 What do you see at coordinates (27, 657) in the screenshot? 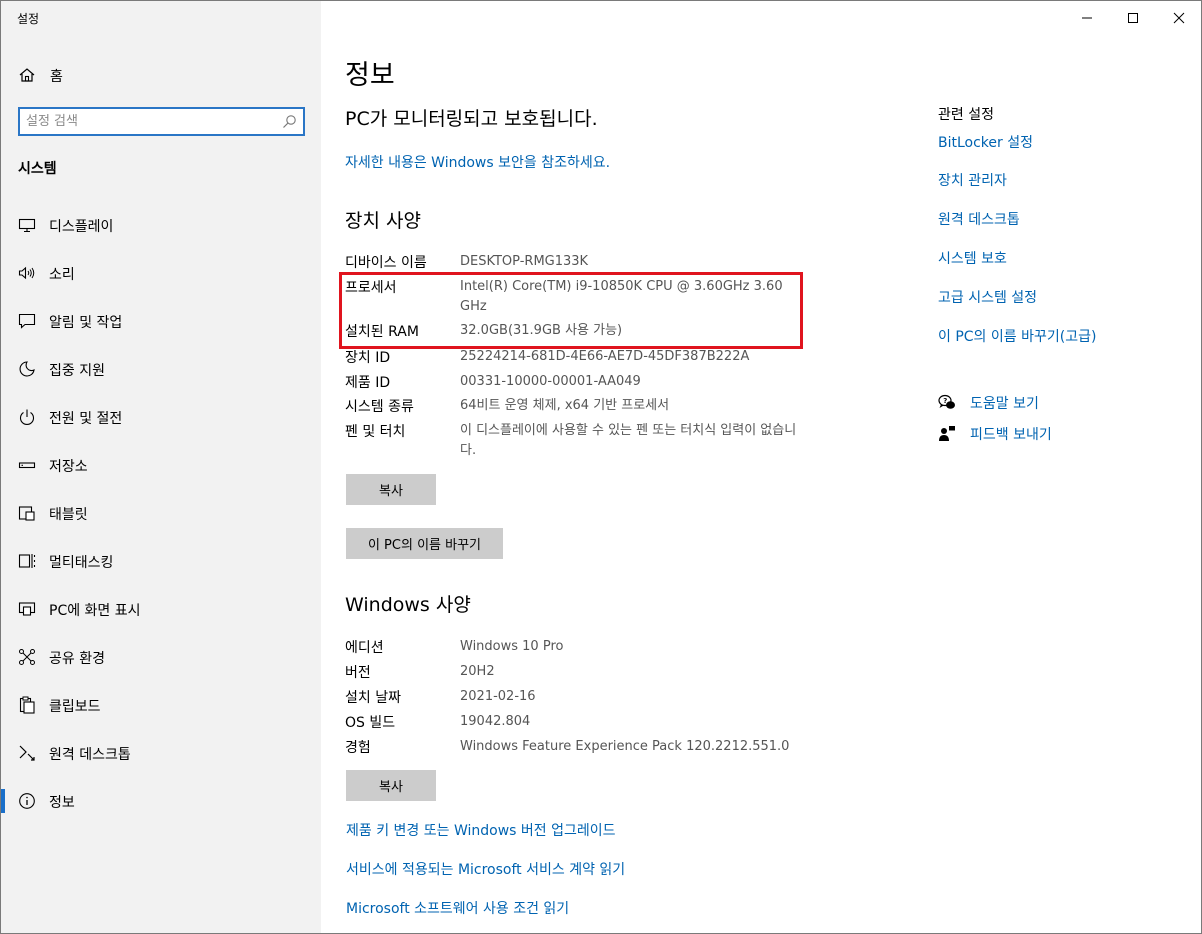
I see `share-icon` at bounding box center [27, 657].